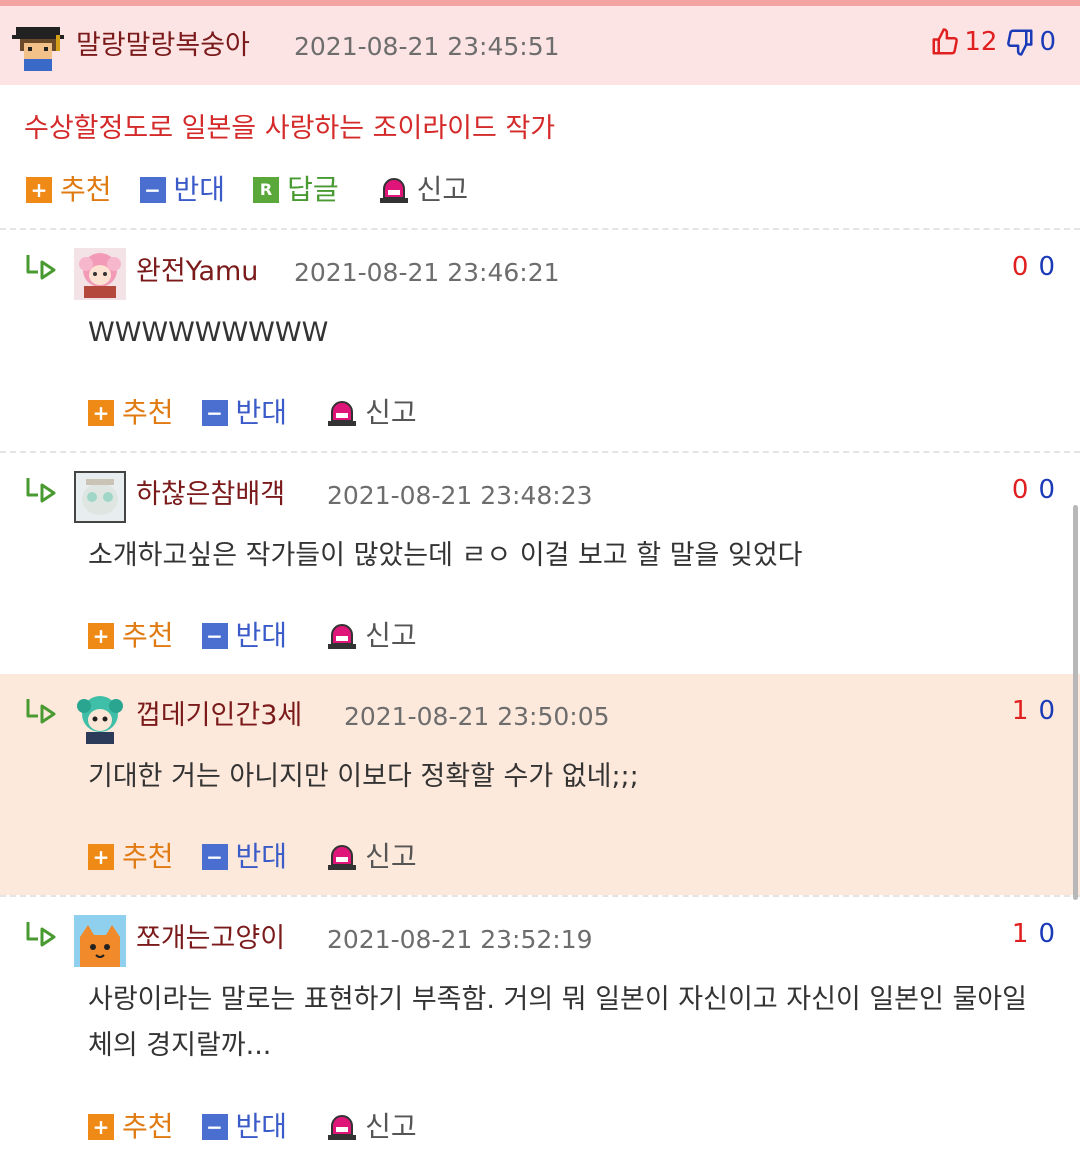 This screenshot has height=1162, width=1080. Describe the element at coordinates (266, 190) in the screenshot. I see `reply-r-icon: R` at that location.